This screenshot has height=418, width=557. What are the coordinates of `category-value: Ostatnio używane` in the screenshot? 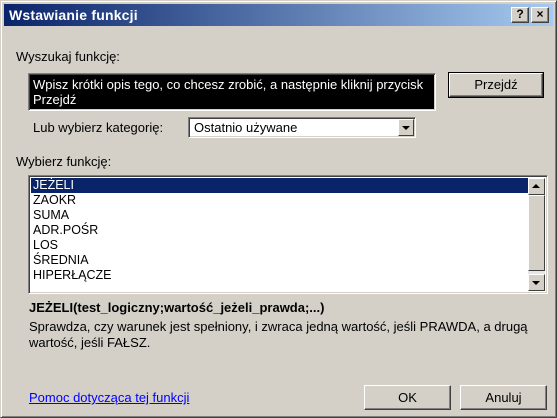 It's located at (246, 127).